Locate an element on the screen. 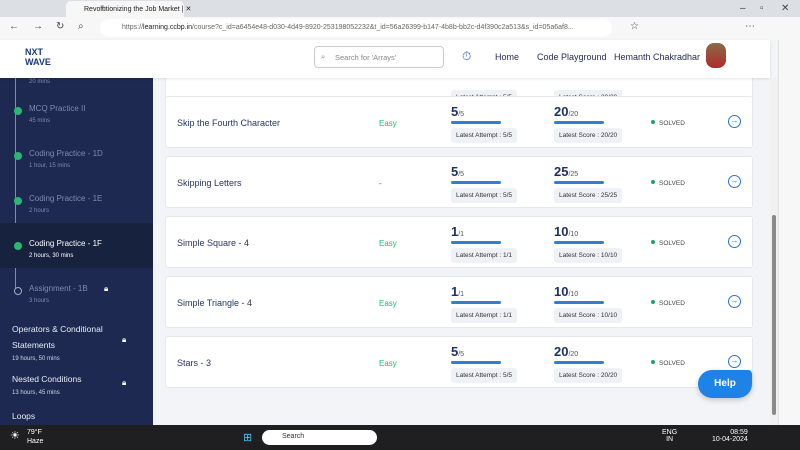 This screenshot has height=450, width=800. pending-icon is located at coordinates (18, 291).